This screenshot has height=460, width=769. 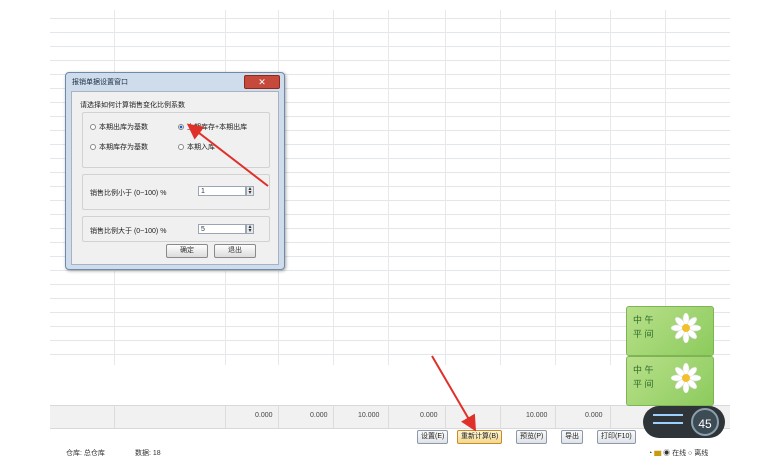 I want to click on arrow-to-recalculate, so click(x=454, y=393).